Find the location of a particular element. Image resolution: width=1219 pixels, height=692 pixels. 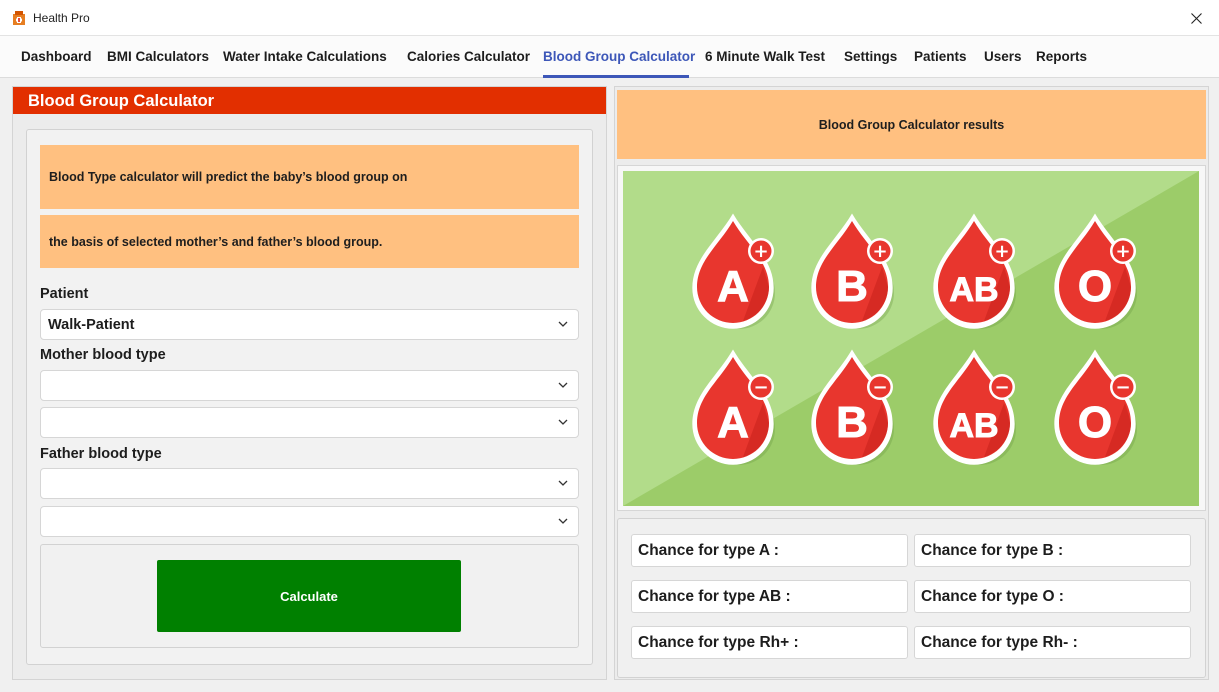

tab-patients: Patients is located at coordinates (940, 56).